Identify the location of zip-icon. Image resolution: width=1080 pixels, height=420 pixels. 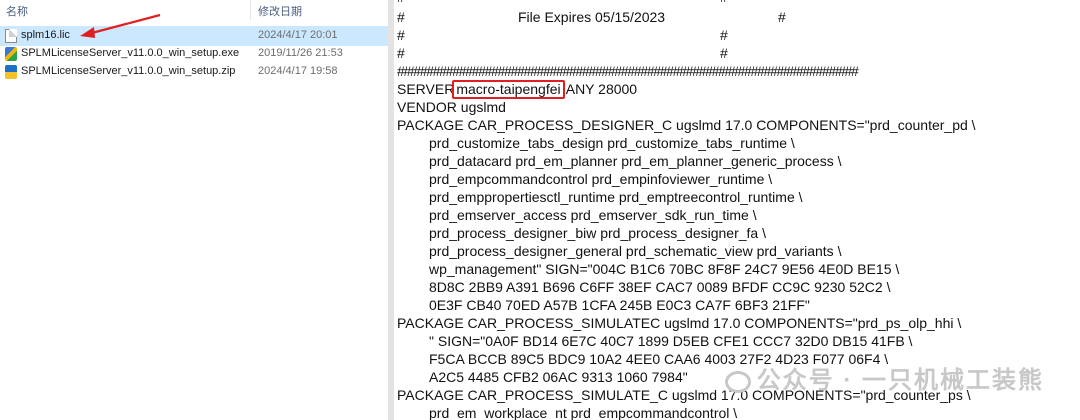
(11, 72).